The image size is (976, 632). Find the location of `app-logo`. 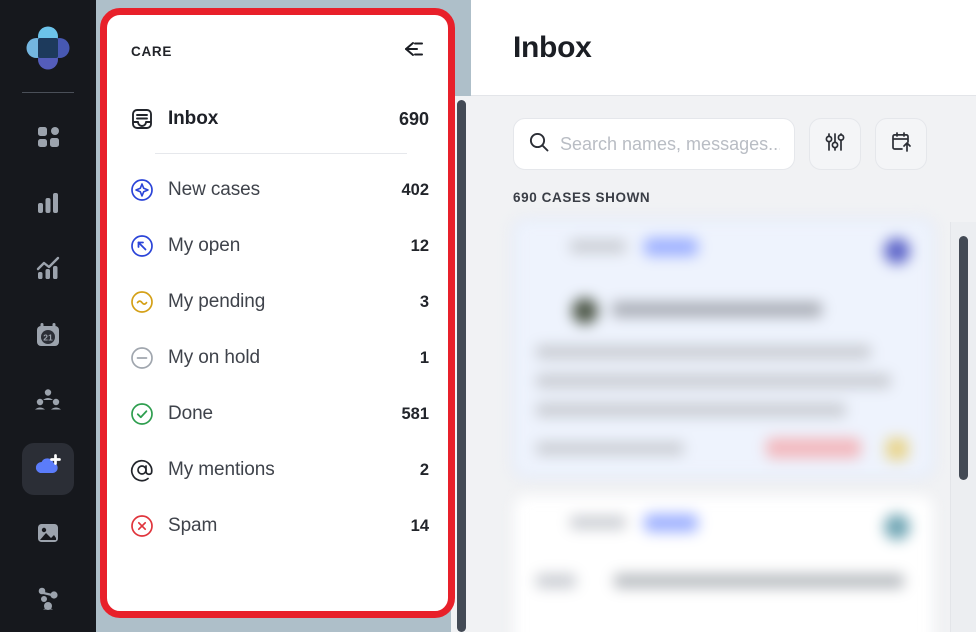

app-logo is located at coordinates (48, 48).